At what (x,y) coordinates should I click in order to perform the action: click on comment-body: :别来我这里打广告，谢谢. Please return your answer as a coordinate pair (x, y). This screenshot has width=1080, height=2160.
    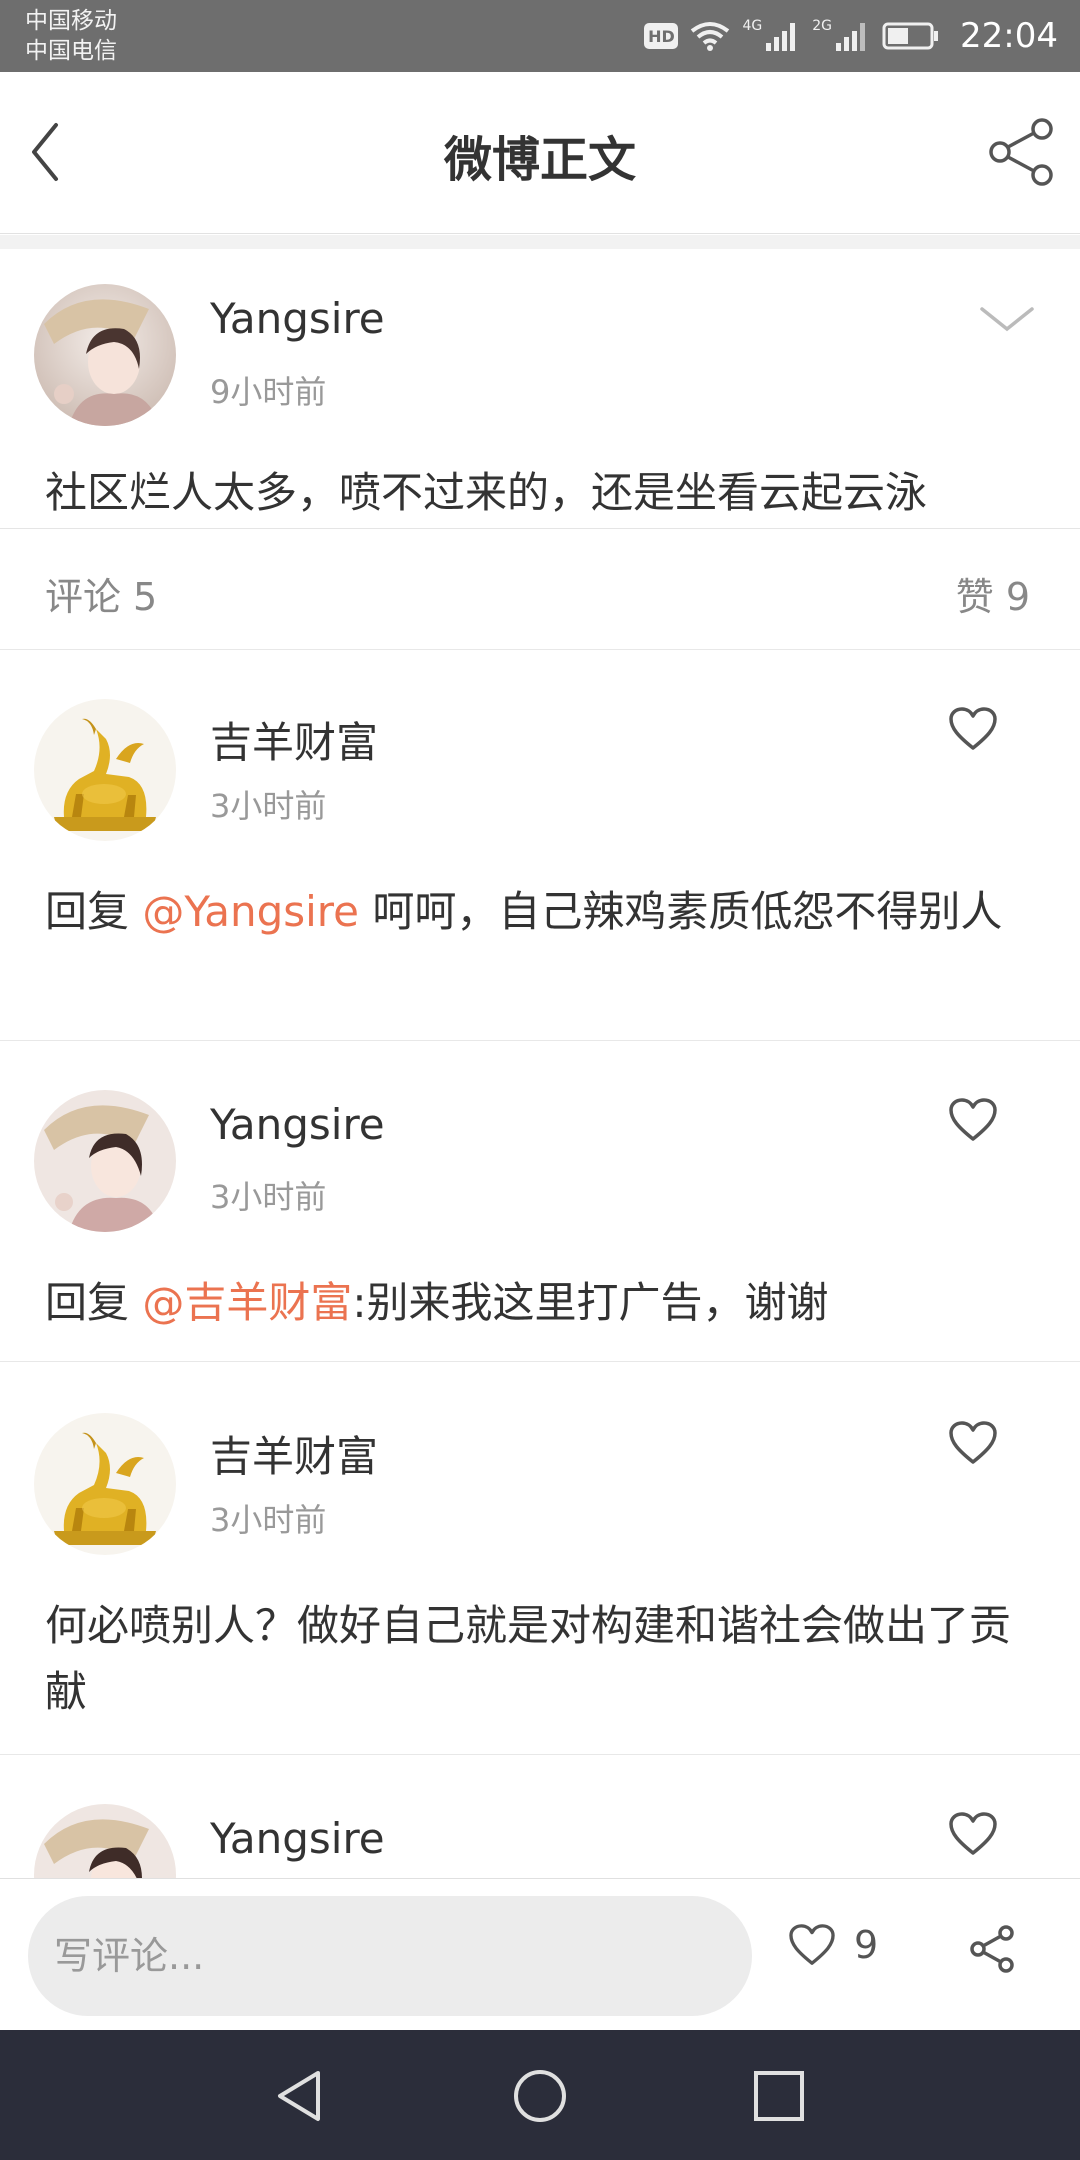
    Looking at the image, I should click on (590, 1302).